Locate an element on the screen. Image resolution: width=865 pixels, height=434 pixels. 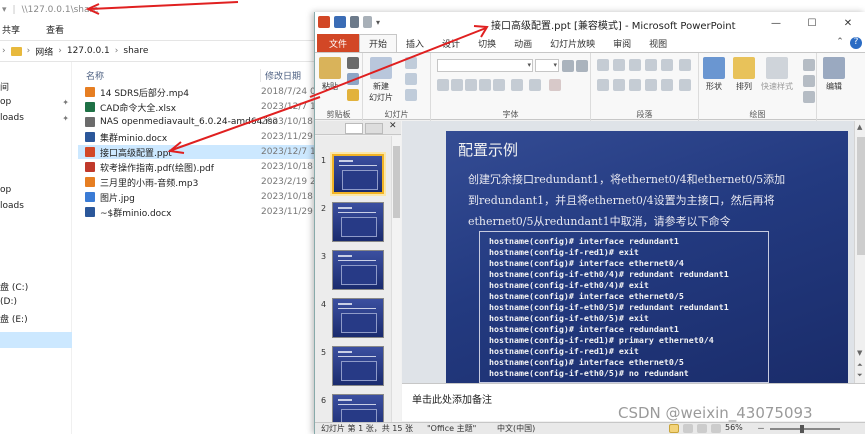
nav-item-network is located at coordinates (36, 340).